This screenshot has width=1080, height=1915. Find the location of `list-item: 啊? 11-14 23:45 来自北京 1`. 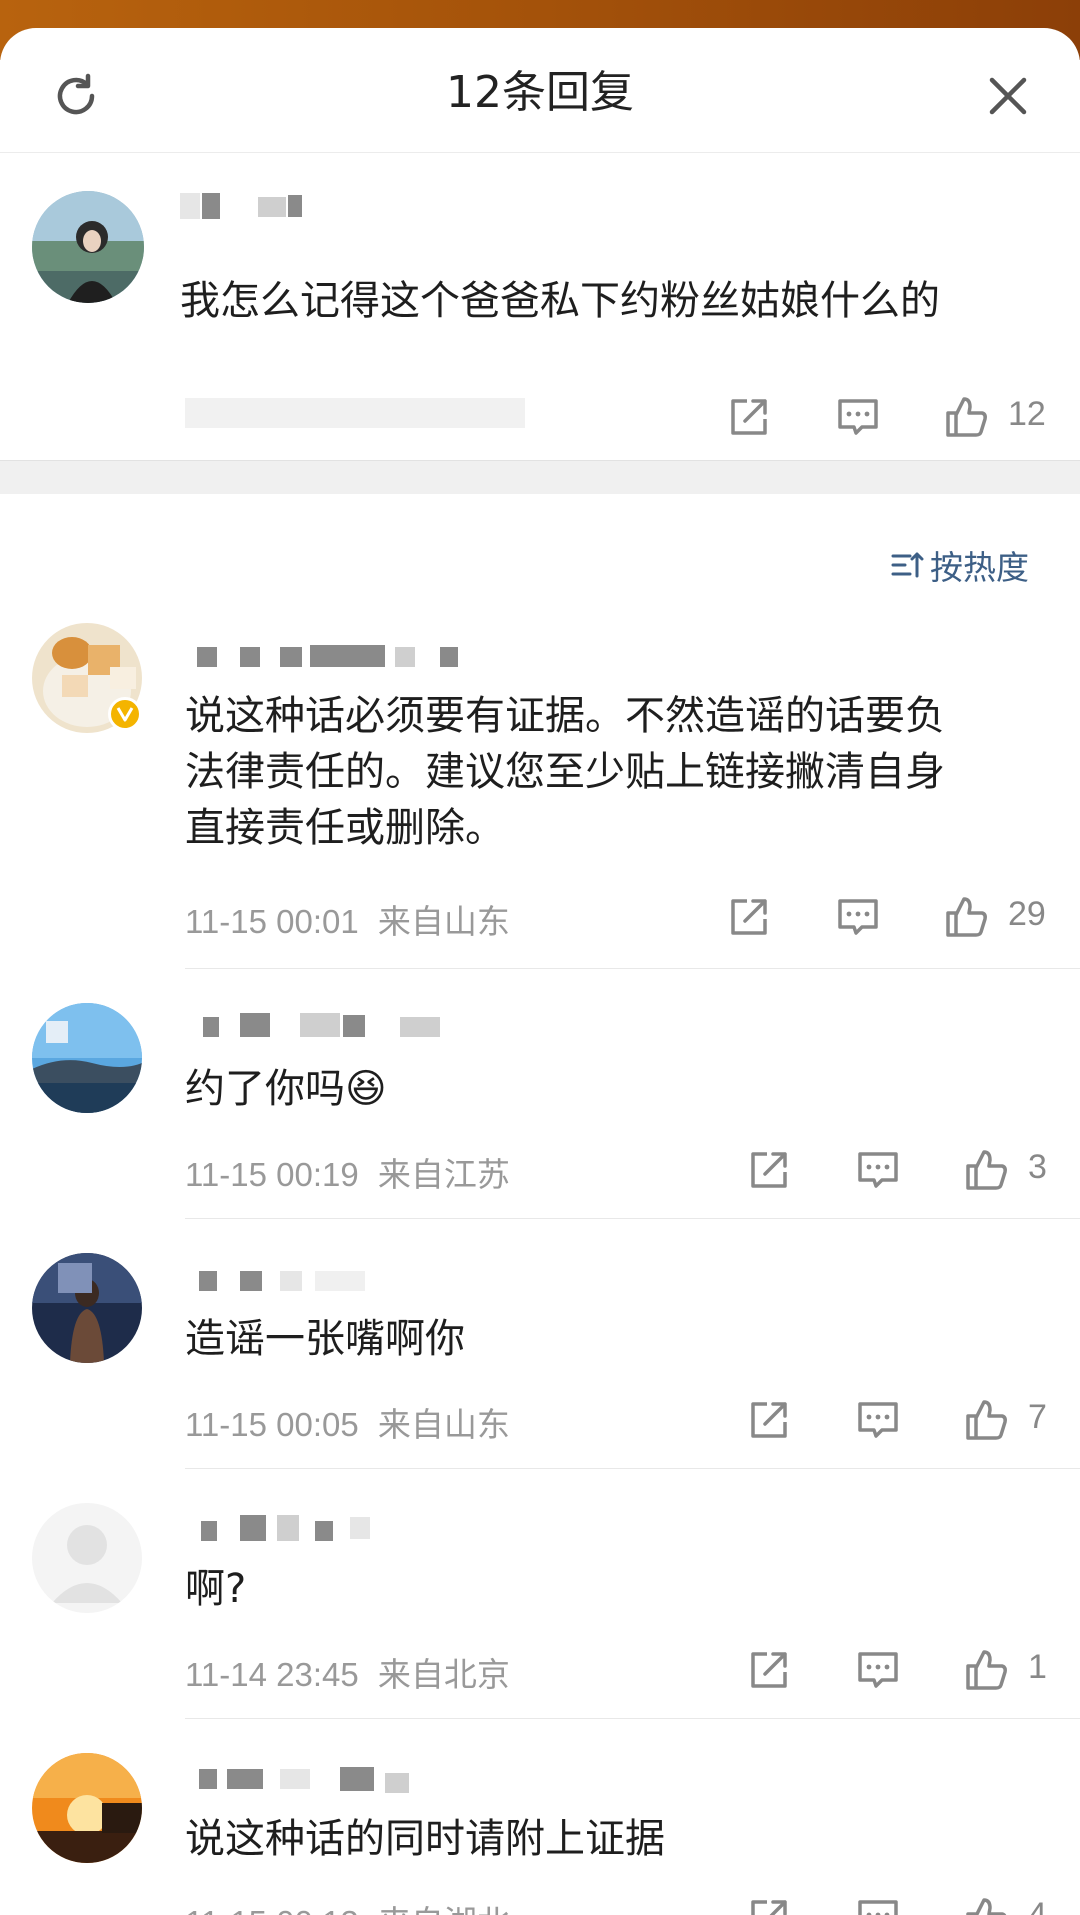

list-item: 啊? 11-14 23:45 来自北京 1 is located at coordinates (540, 1613).